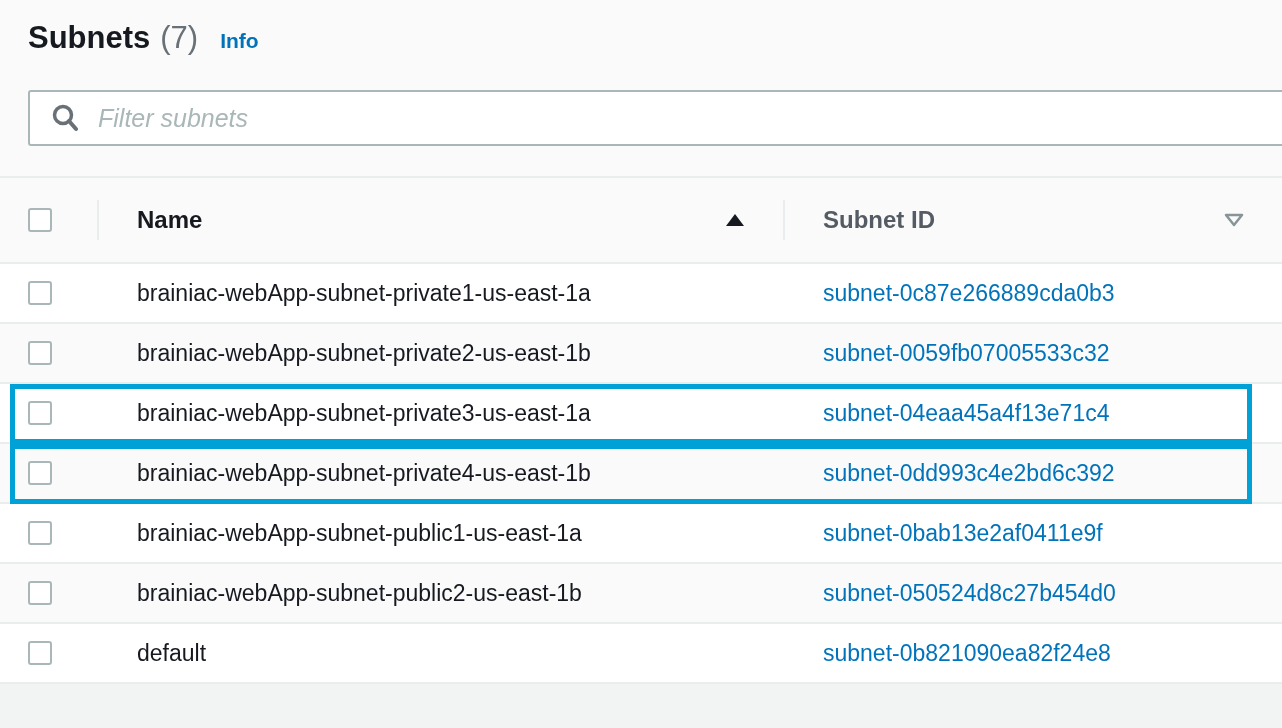  Describe the element at coordinates (172, 652) in the screenshot. I see `subnet-name: default` at that location.